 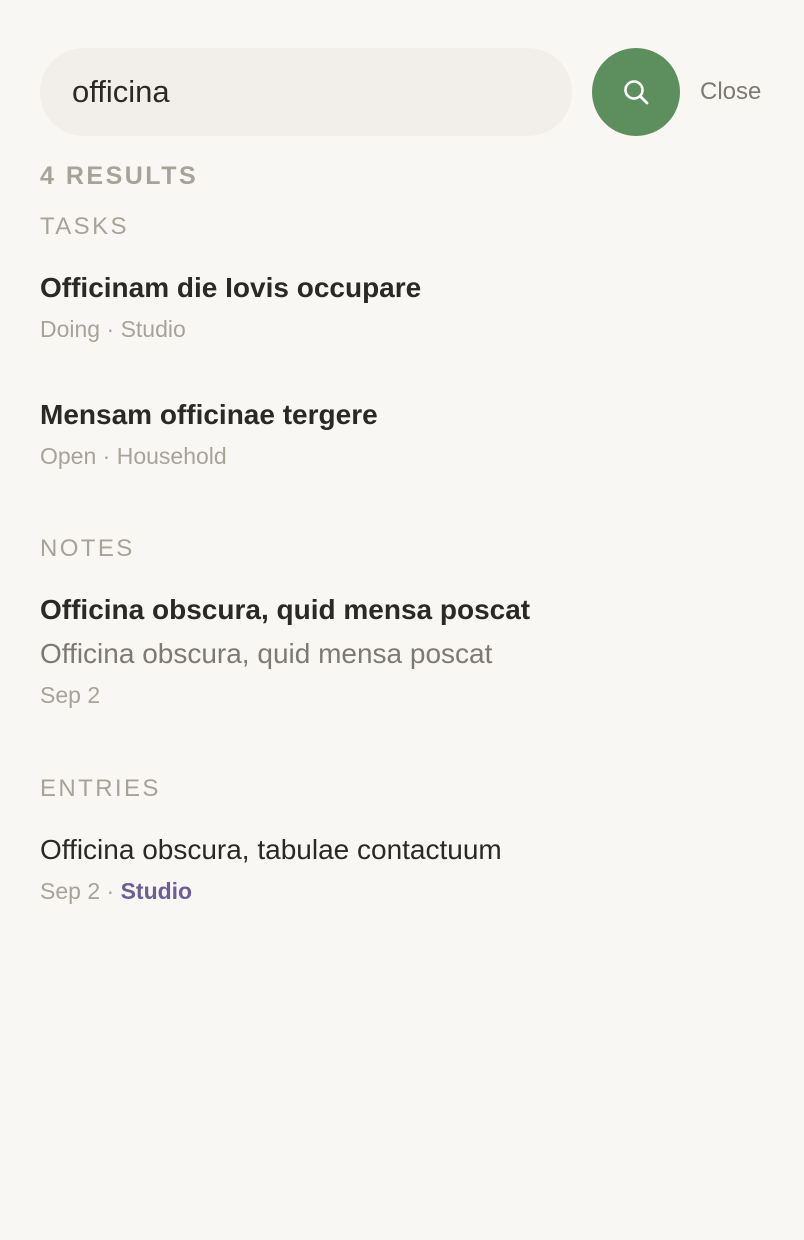 What do you see at coordinates (171, 456) in the screenshot?
I see `task-project: Household` at bounding box center [171, 456].